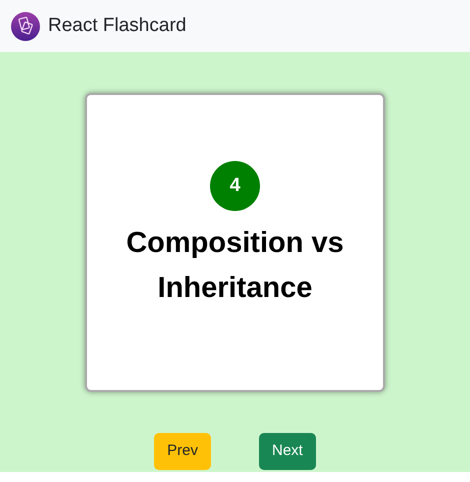  I want to click on app-title: React Flashcard, so click(117, 26).